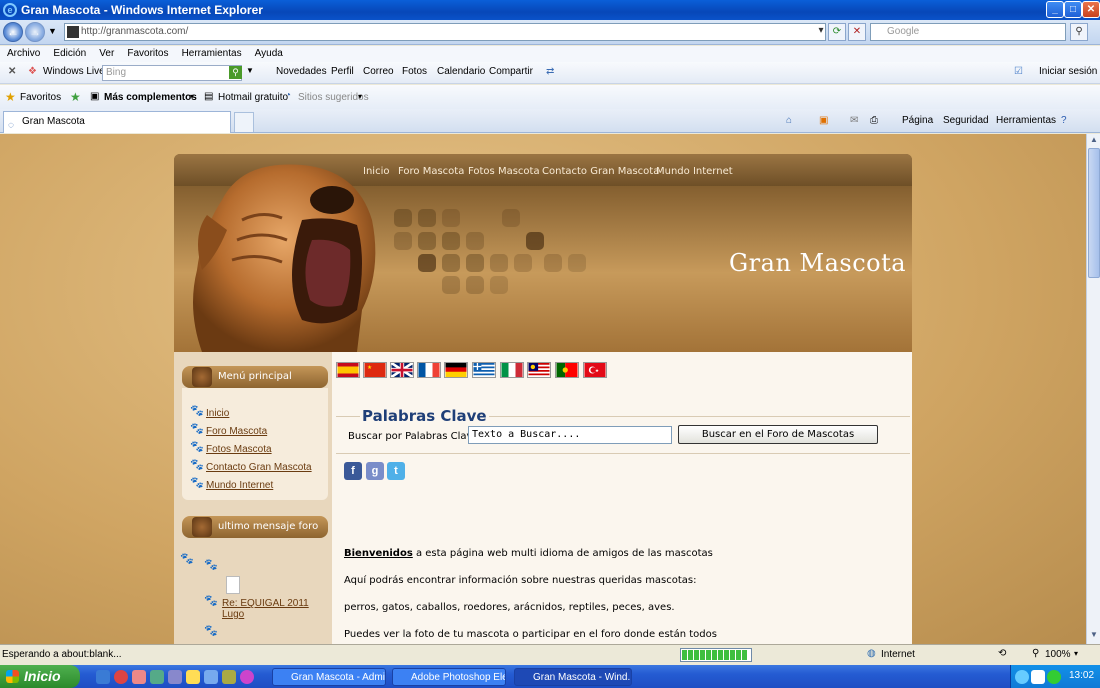 The height and width of the screenshot is (688, 1100). I want to click on nav-contacto: Contacto Gran Mascota, so click(600, 171).